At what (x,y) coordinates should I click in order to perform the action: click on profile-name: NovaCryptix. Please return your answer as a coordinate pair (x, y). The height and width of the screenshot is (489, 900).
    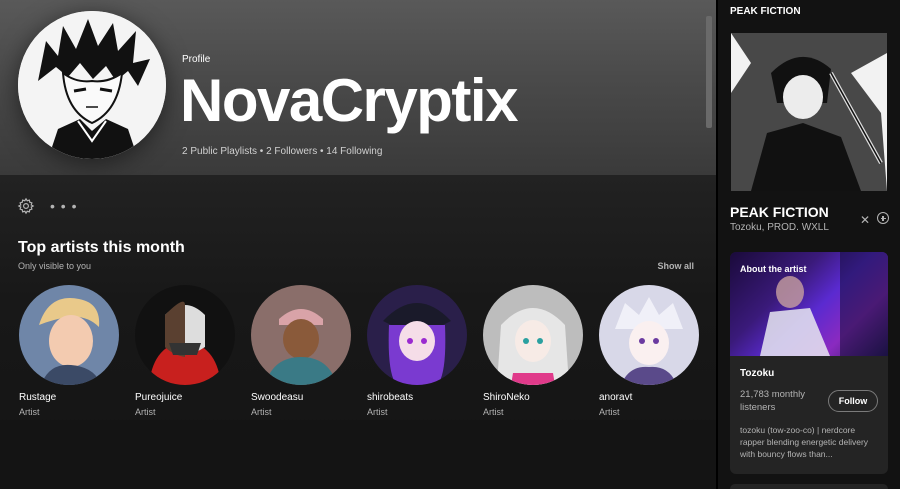
    Looking at the image, I should click on (349, 100).